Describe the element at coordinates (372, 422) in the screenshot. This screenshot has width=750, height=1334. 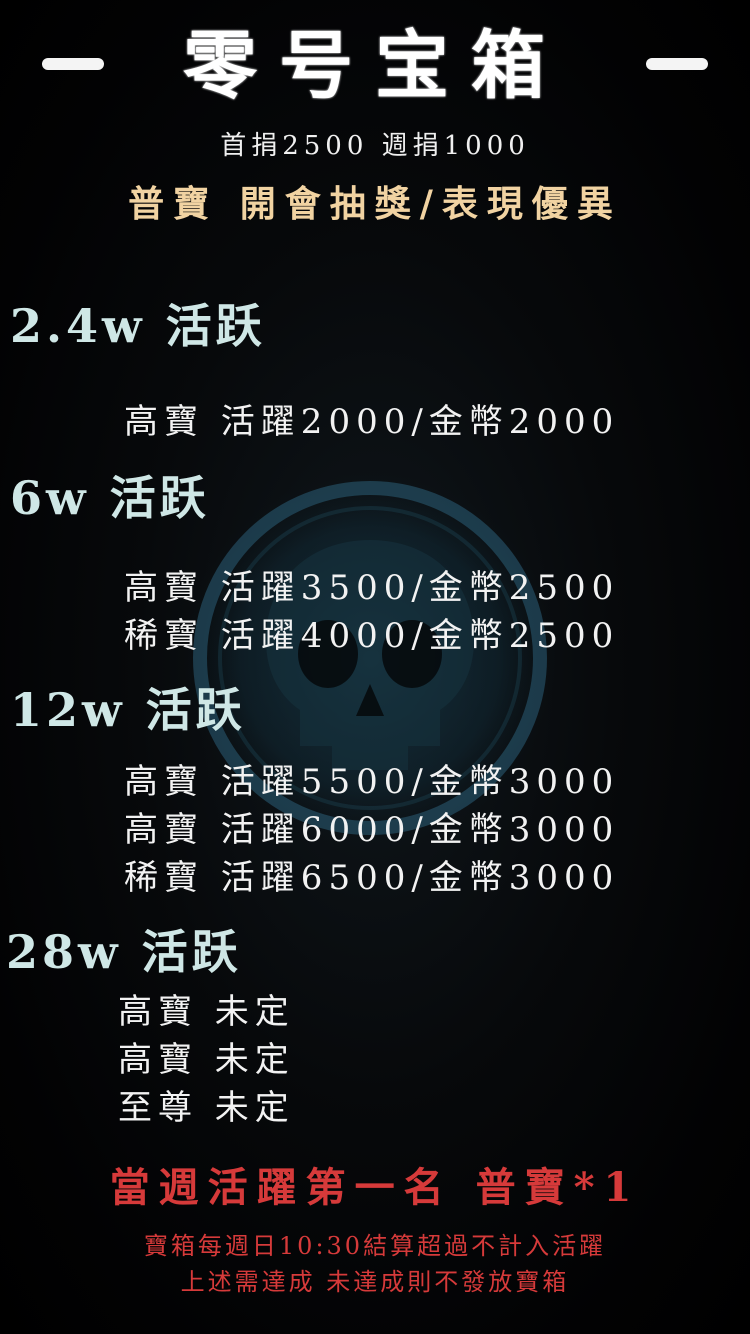
I see `tier-1-reward-1: 高寶 活躍2000/金幣2000` at that location.